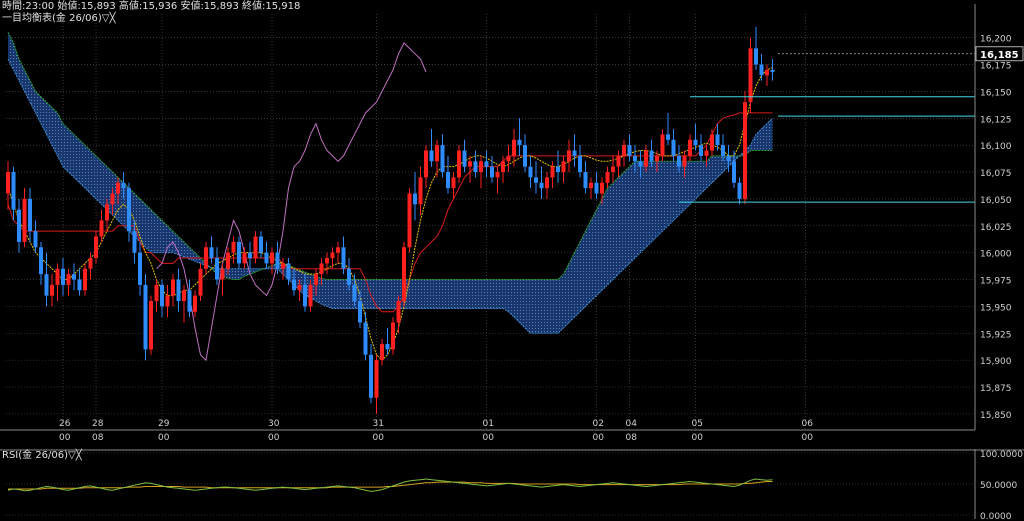 The image size is (1024, 521). I want to click on price-tick-label: 16,050, so click(996, 201).